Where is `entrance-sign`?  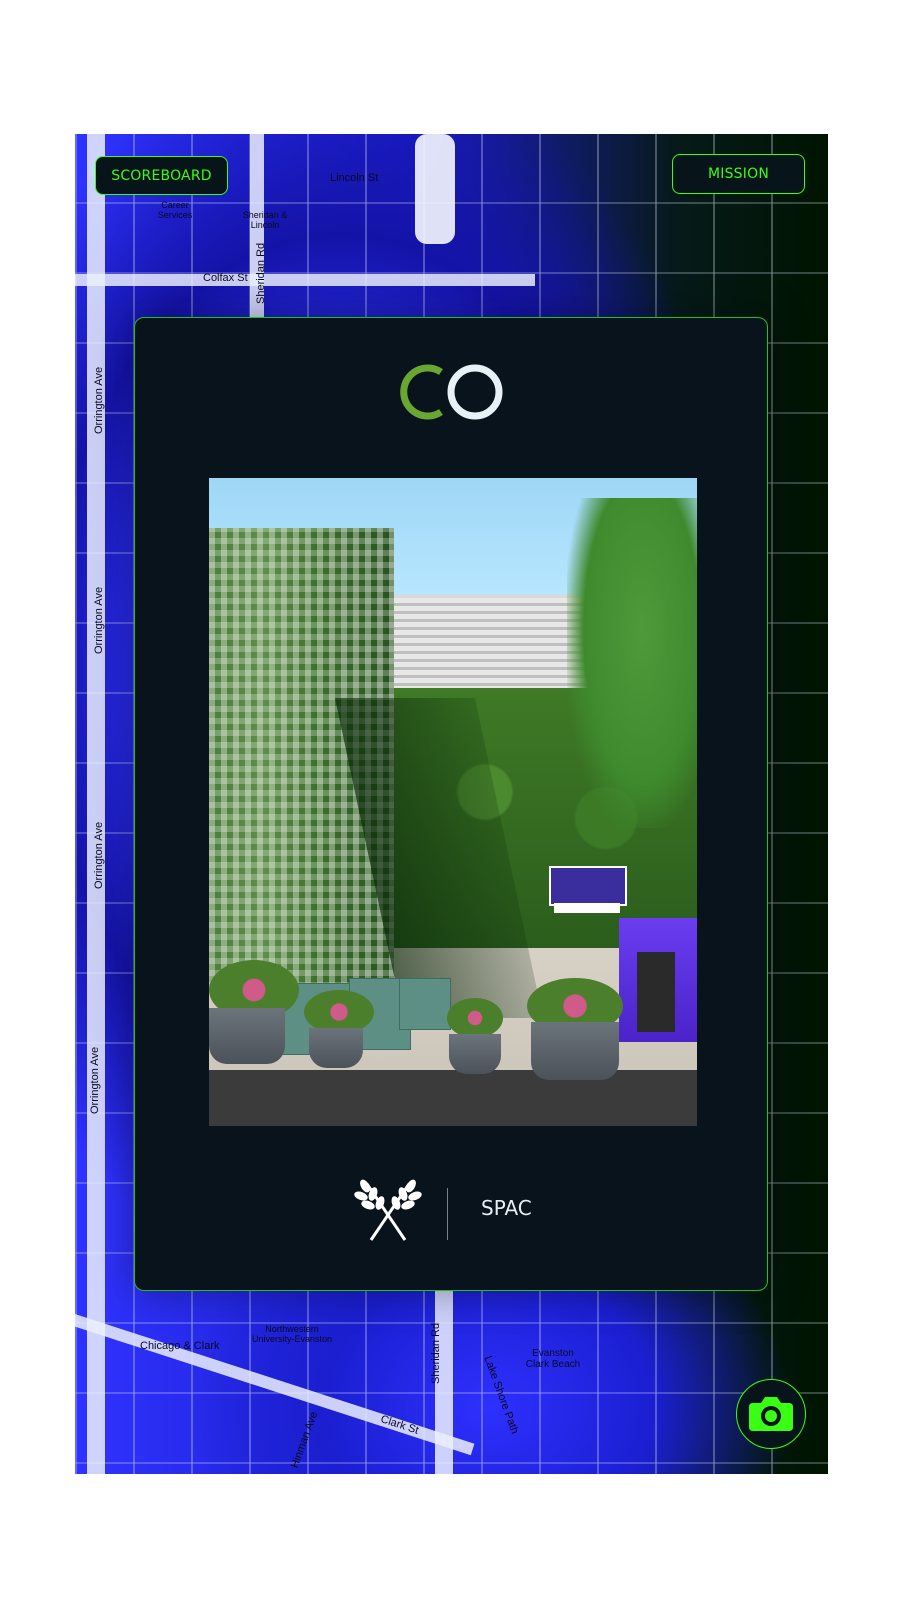 entrance-sign is located at coordinates (588, 886).